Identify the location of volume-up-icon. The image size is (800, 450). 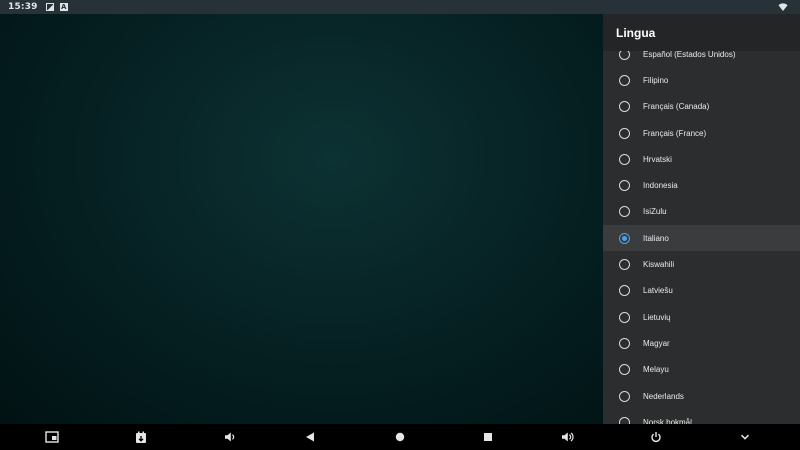
(568, 437).